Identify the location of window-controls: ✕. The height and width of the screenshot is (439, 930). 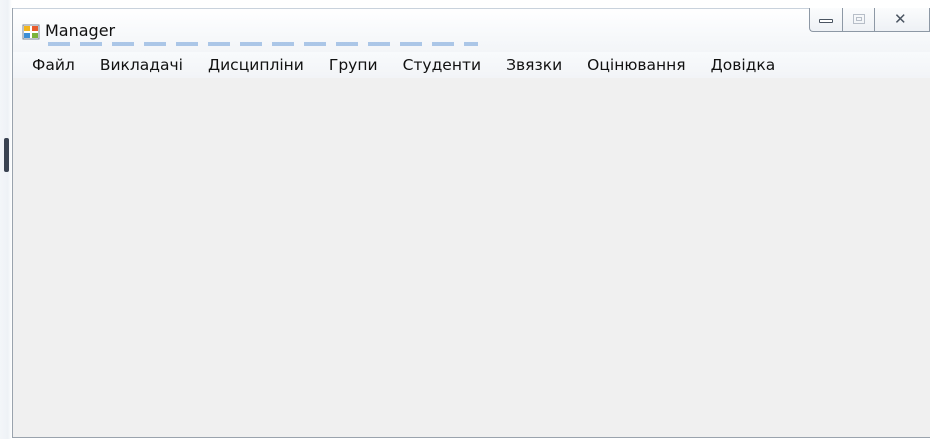
(869, 20).